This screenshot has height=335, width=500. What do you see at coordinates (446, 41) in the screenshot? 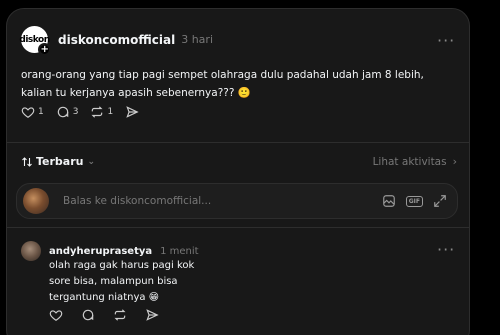
I see `more-icon: ···` at bounding box center [446, 41].